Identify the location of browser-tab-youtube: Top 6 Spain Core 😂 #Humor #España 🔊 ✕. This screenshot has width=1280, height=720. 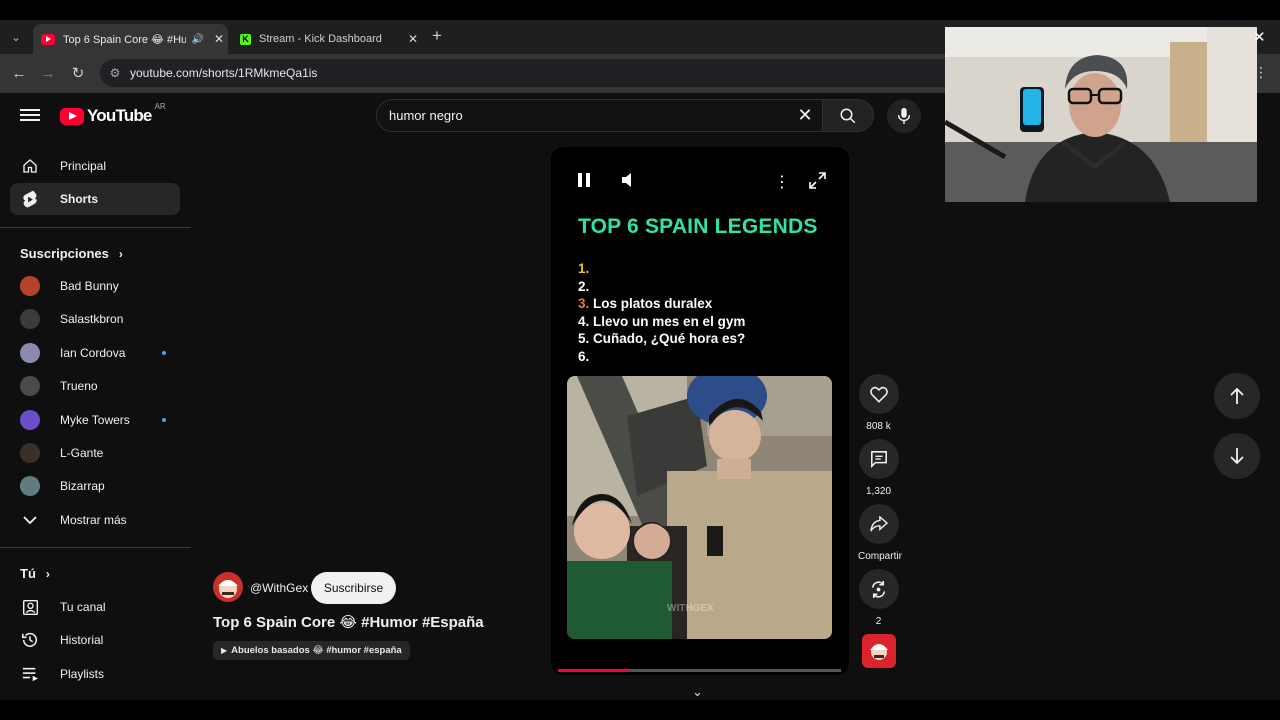
(130, 39).